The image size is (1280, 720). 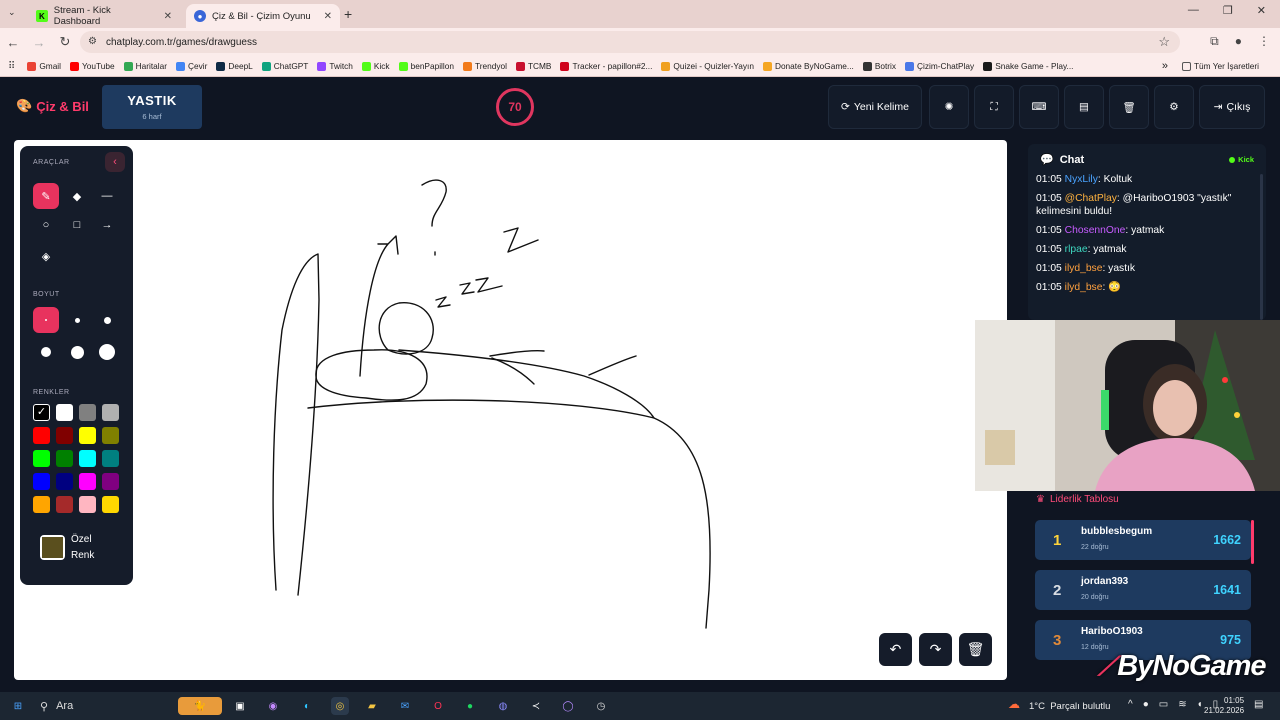 What do you see at coordinates (46, 352) in the screenshot?
I see `size-4-button` at bounding box center [46, 352].